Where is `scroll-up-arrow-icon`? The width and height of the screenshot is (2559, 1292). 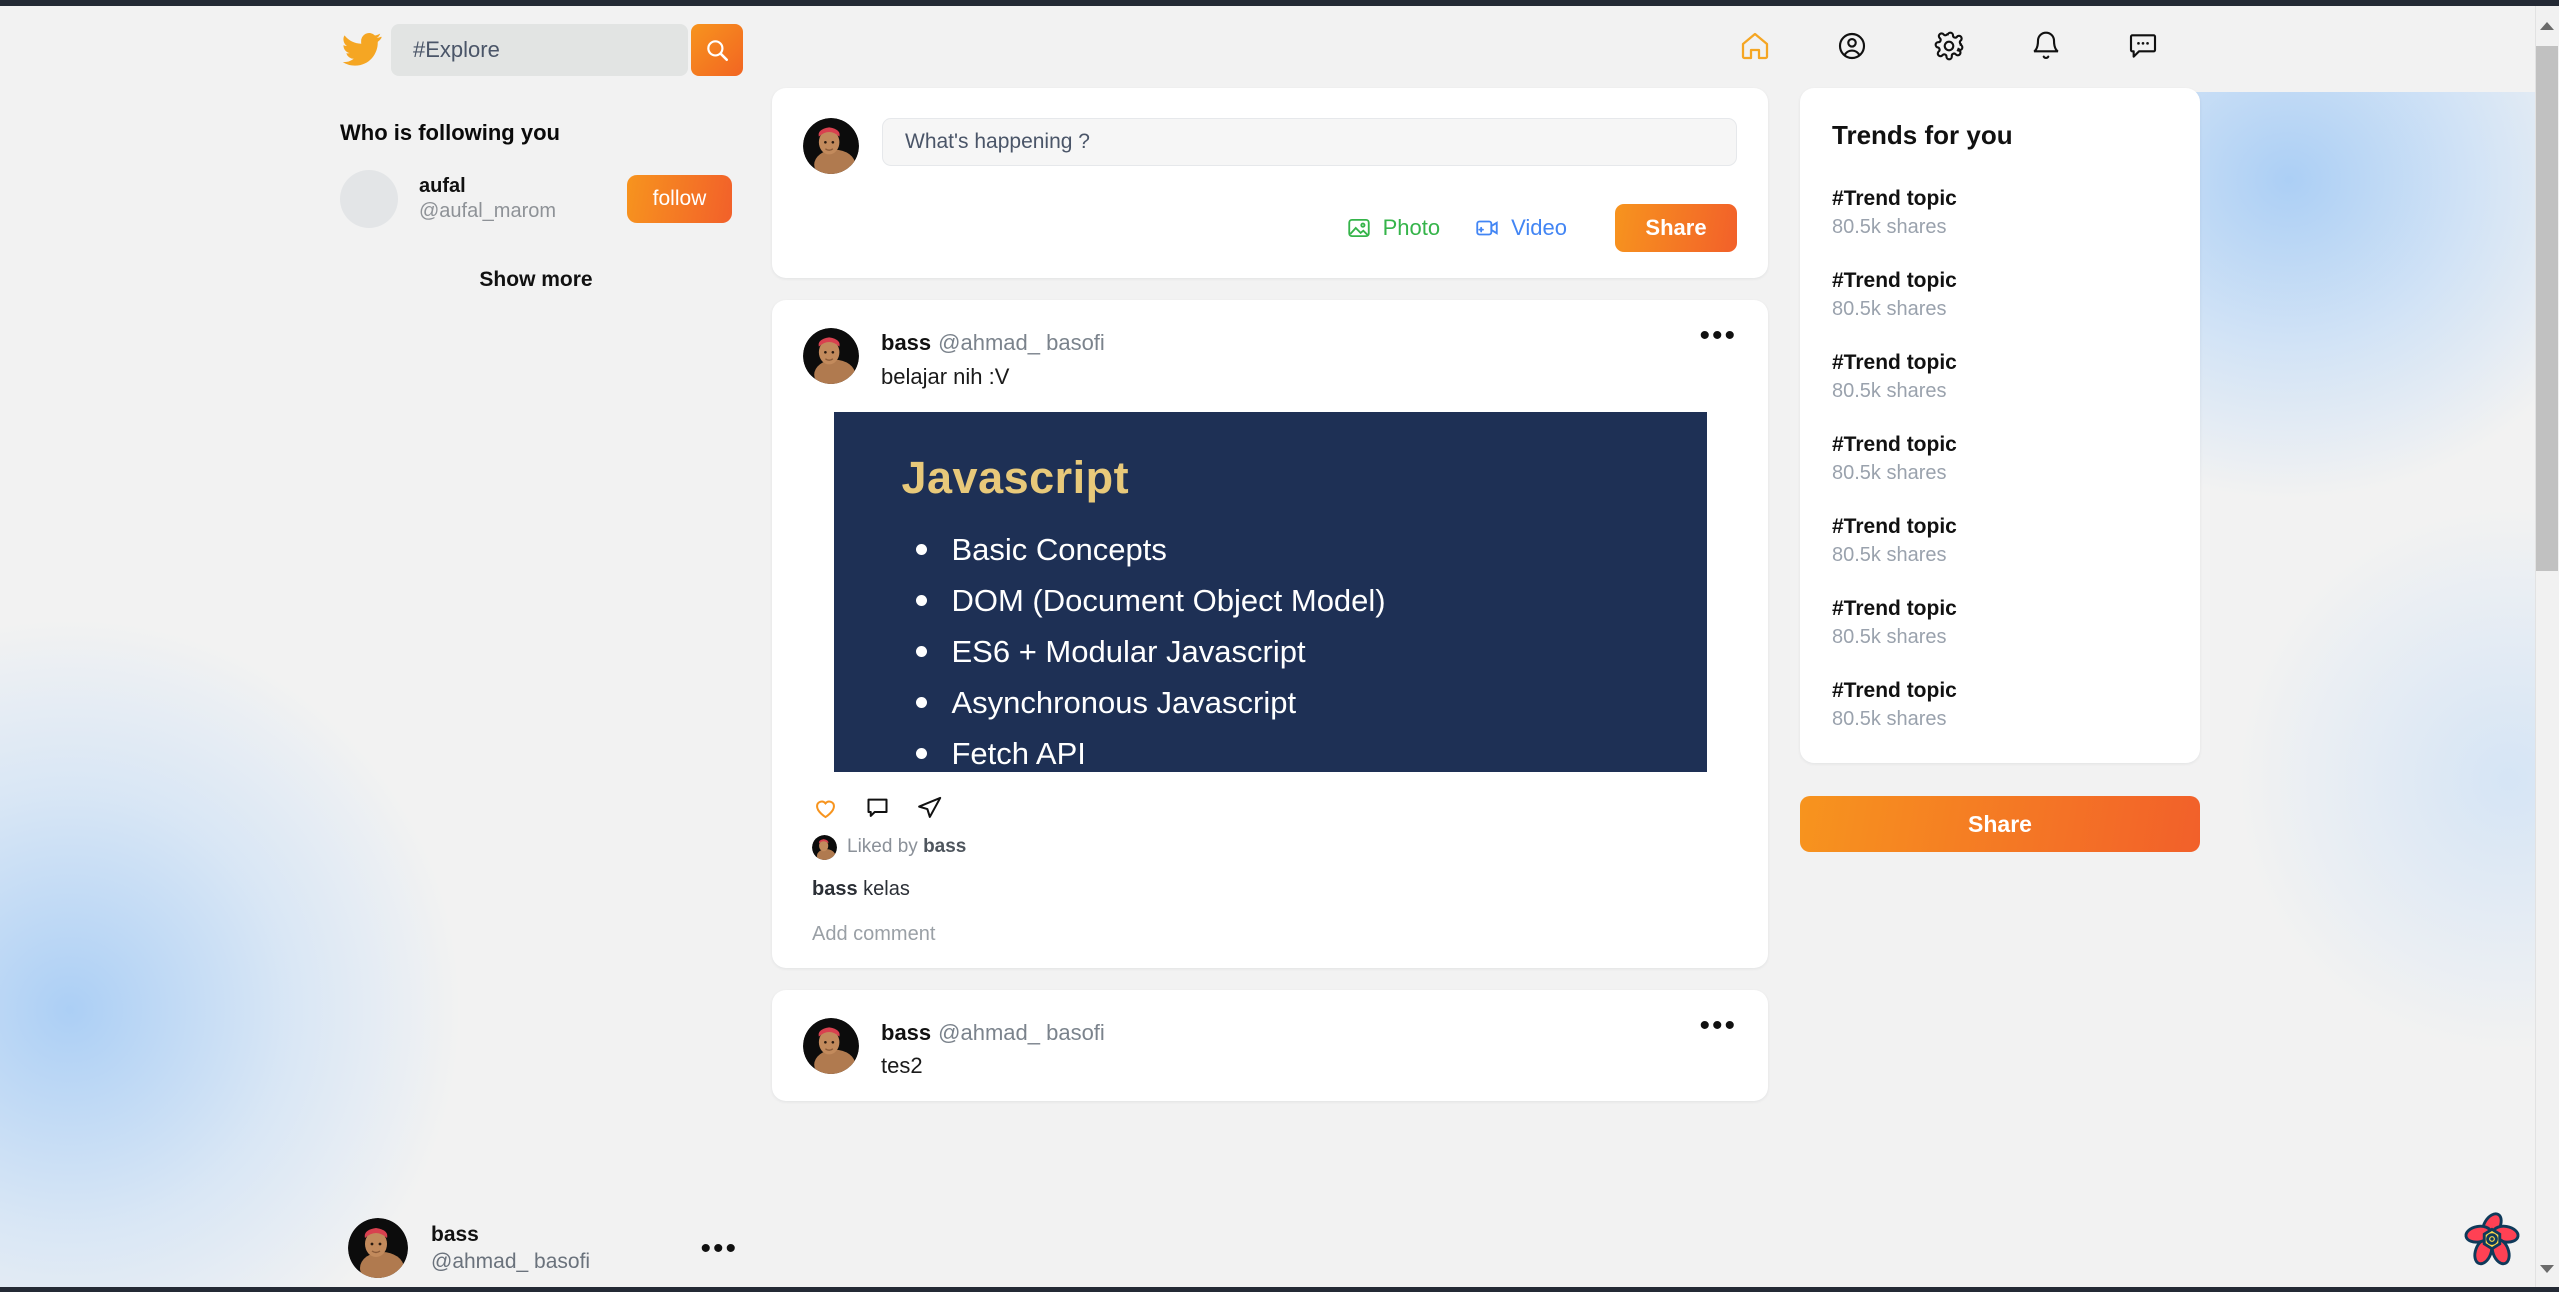
scroll-up-arrow-icon is located at coordinates (2547, 26).